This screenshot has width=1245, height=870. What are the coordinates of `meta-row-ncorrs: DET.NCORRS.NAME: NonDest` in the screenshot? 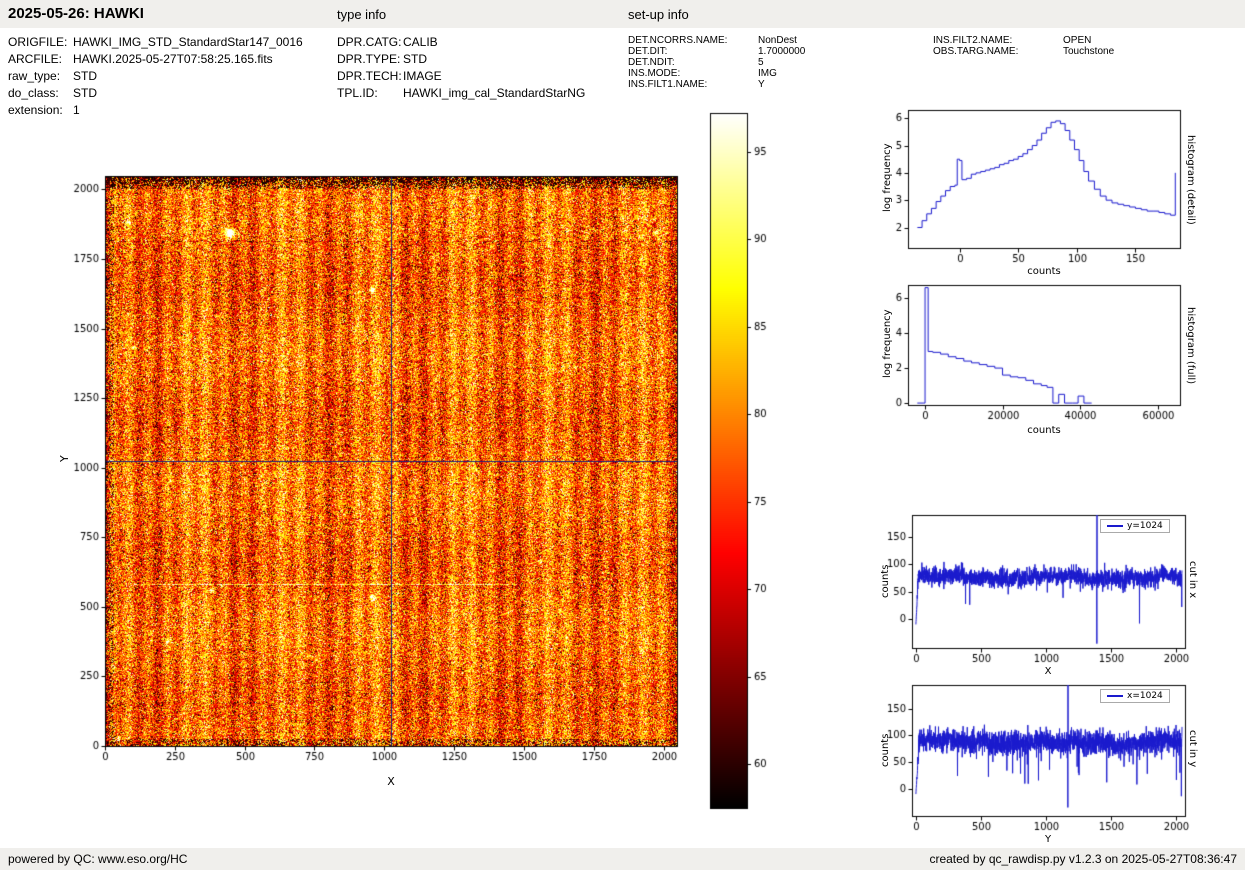 It's located at (716, 40).